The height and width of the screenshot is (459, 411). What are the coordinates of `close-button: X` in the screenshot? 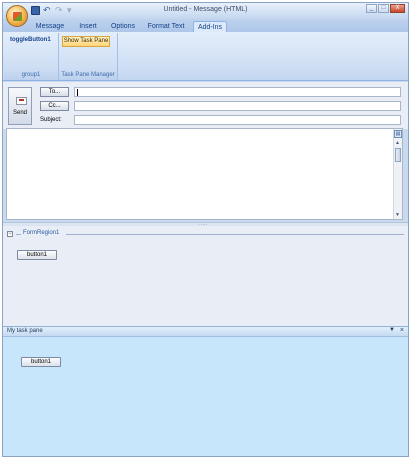 It's located at (397, 8).